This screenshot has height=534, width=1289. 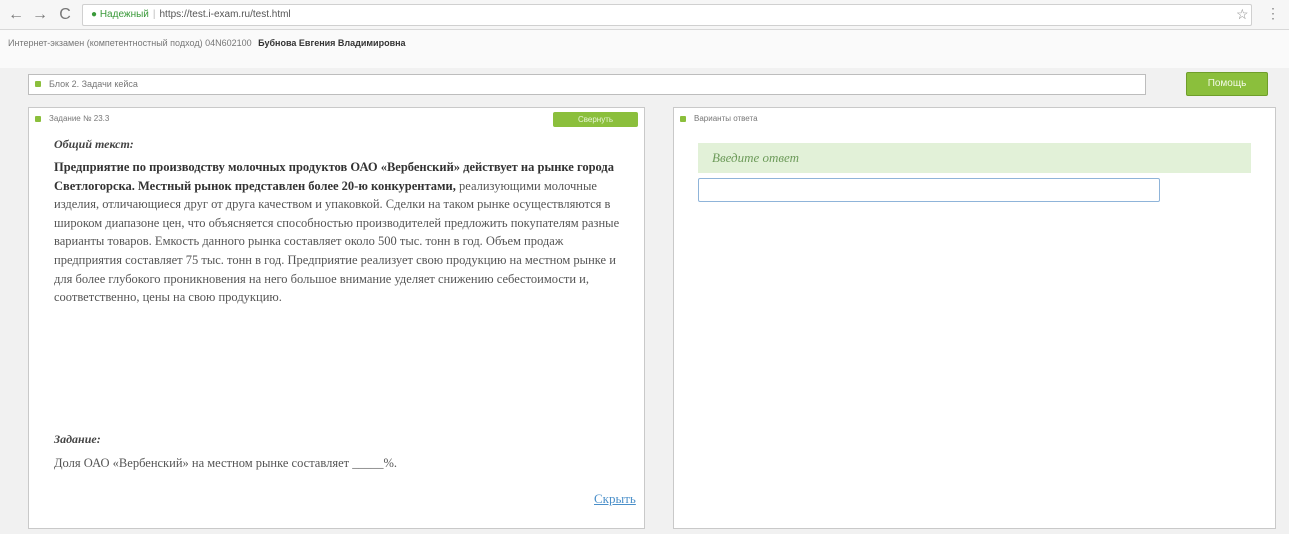 What do you see at coordinates (1227, 84) in the screenshot?
I see `help-button: Помощь` at bounding box center [1227, 84].